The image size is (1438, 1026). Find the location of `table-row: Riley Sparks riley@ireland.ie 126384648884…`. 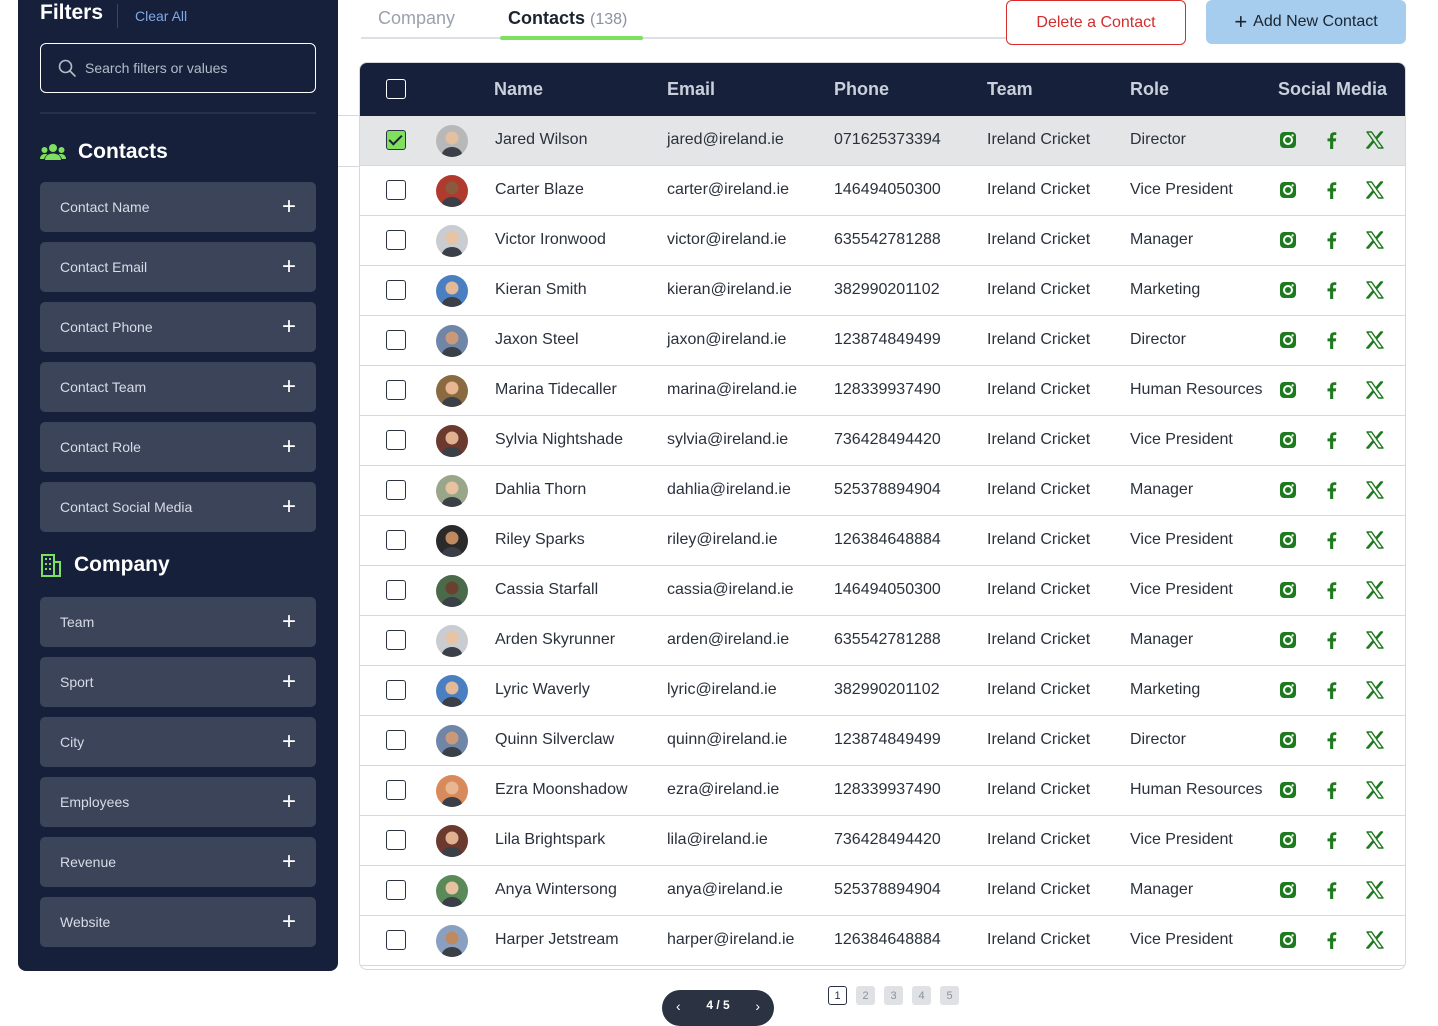

table-row: Riley Sparks riley@ireland.ie 126384648884… is located at coordinates (882, 541).